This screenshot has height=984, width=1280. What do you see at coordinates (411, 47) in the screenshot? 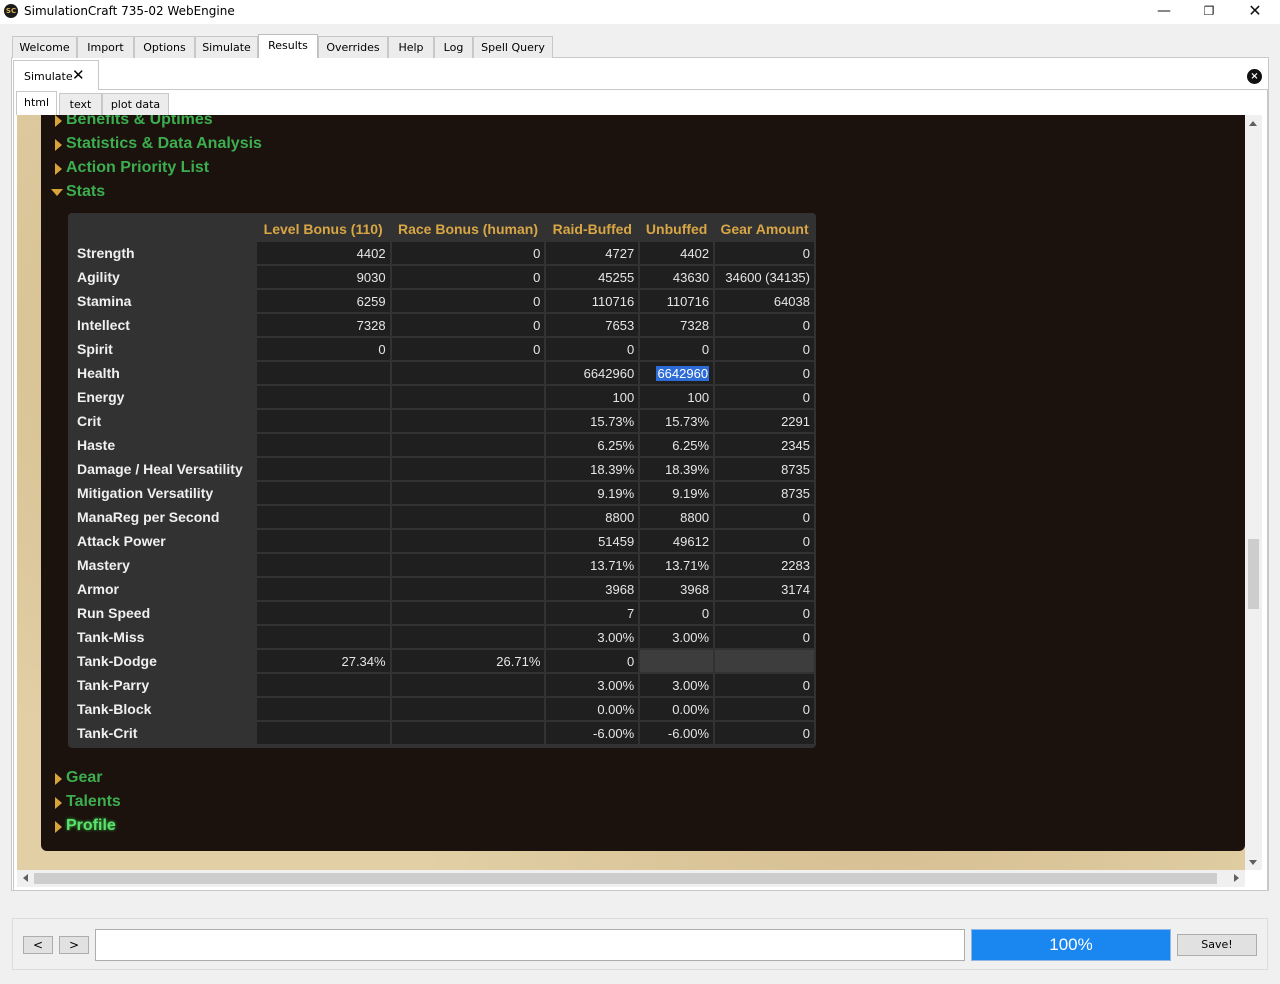
I see `tab-help: Help` at bounding box center [411, 47].